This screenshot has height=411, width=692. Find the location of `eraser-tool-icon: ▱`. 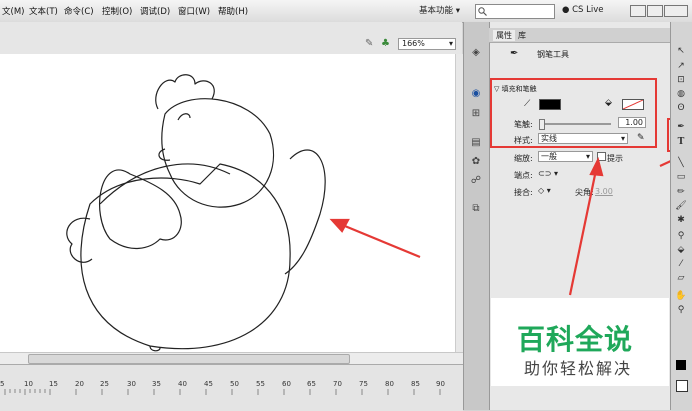

eraser-tool-icon: ▱ is located at coordinates (681, 278).